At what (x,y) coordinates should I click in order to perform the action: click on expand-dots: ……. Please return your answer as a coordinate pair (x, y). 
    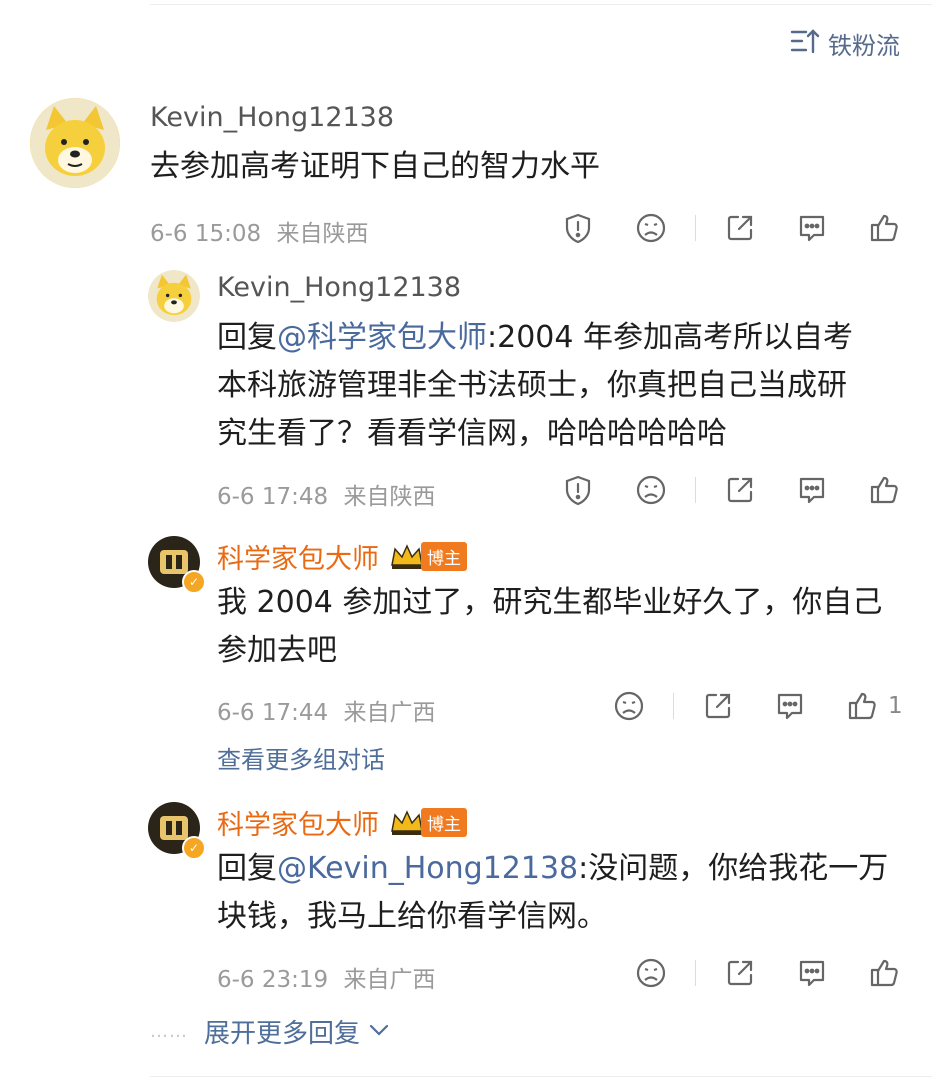
    Looking at the image, I should click on (169, 1031).